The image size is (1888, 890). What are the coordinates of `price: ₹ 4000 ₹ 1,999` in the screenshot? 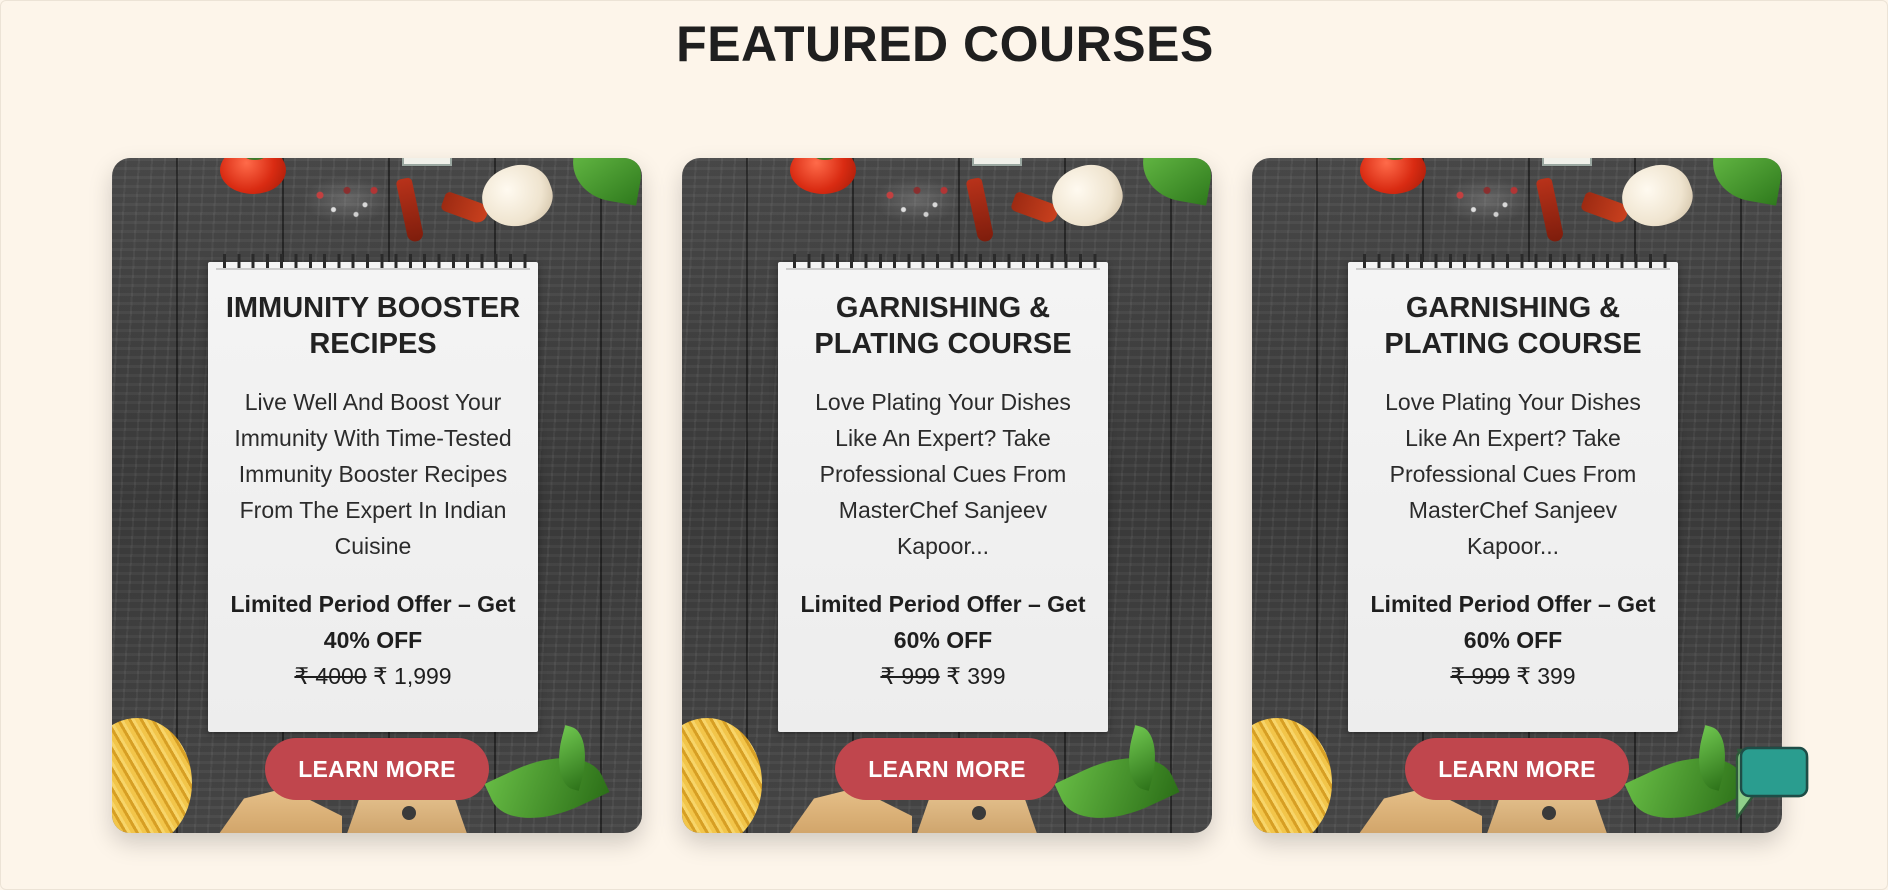 It's located at (373, 676).